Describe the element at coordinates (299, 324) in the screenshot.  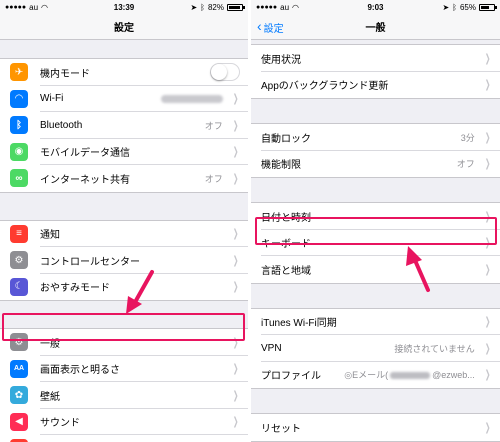
I see `row-label: iTunes Wi-Fi同期` at that location.